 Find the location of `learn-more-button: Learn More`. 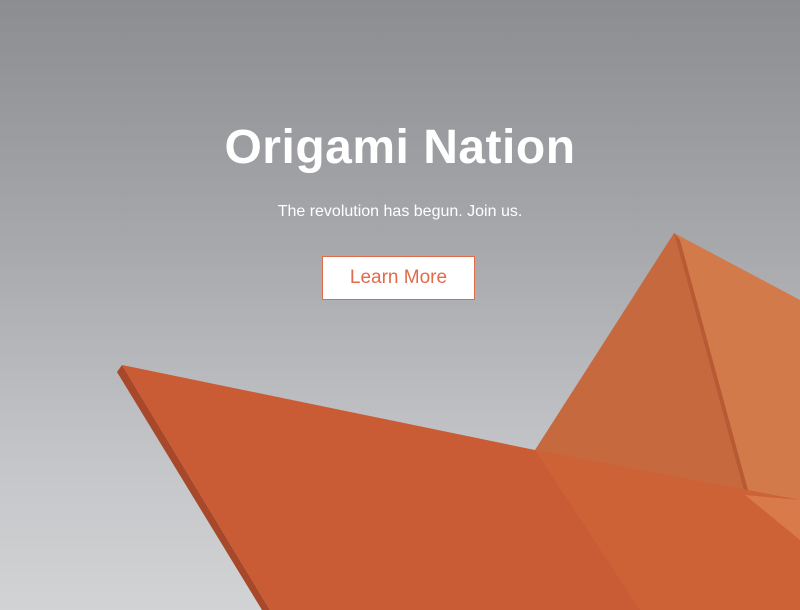

learn-more-button: Learn More is located at coordinates (398, 278).